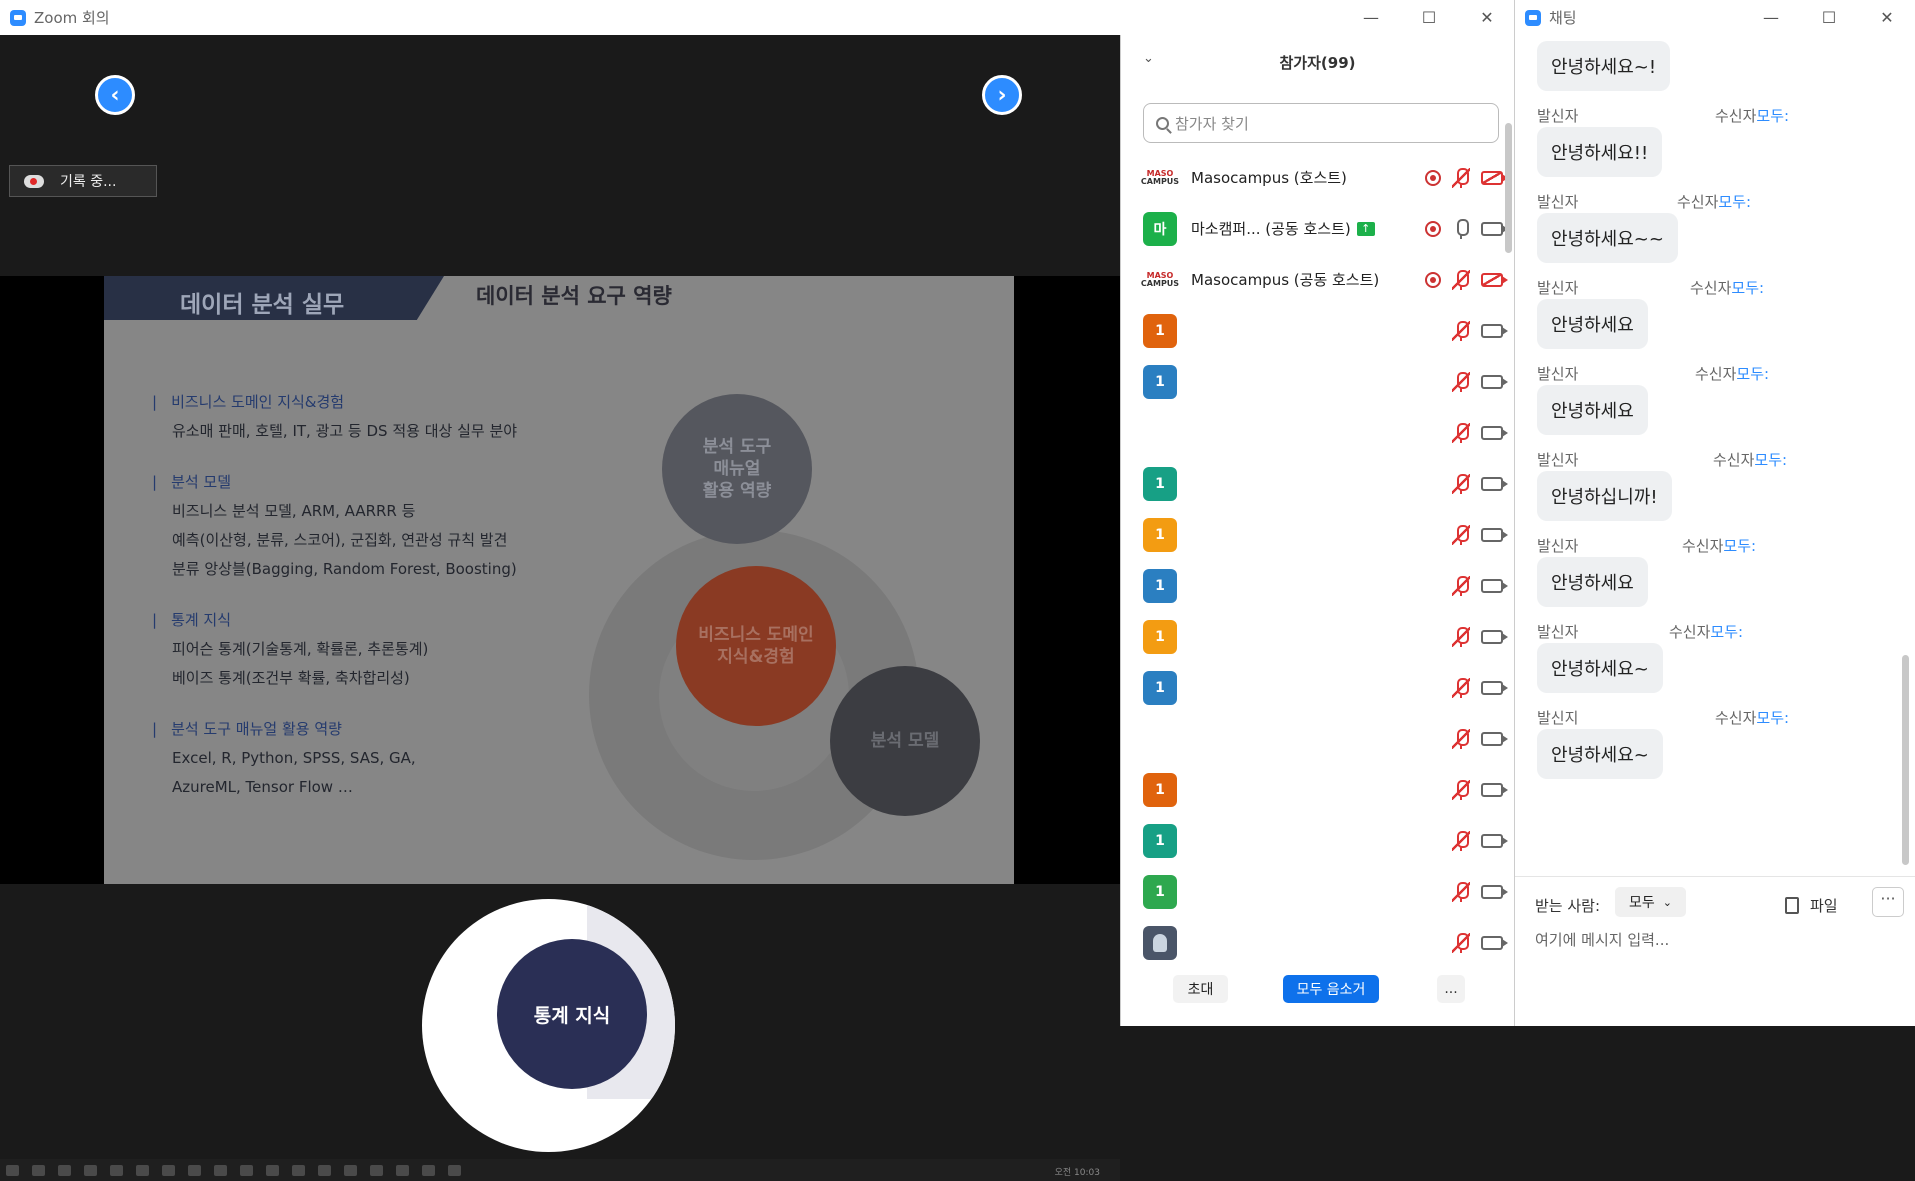  Describe the element at coordinates (1604, 496) in the screenshot. I see `message-bubble: 안녕하십니까!` at that location.